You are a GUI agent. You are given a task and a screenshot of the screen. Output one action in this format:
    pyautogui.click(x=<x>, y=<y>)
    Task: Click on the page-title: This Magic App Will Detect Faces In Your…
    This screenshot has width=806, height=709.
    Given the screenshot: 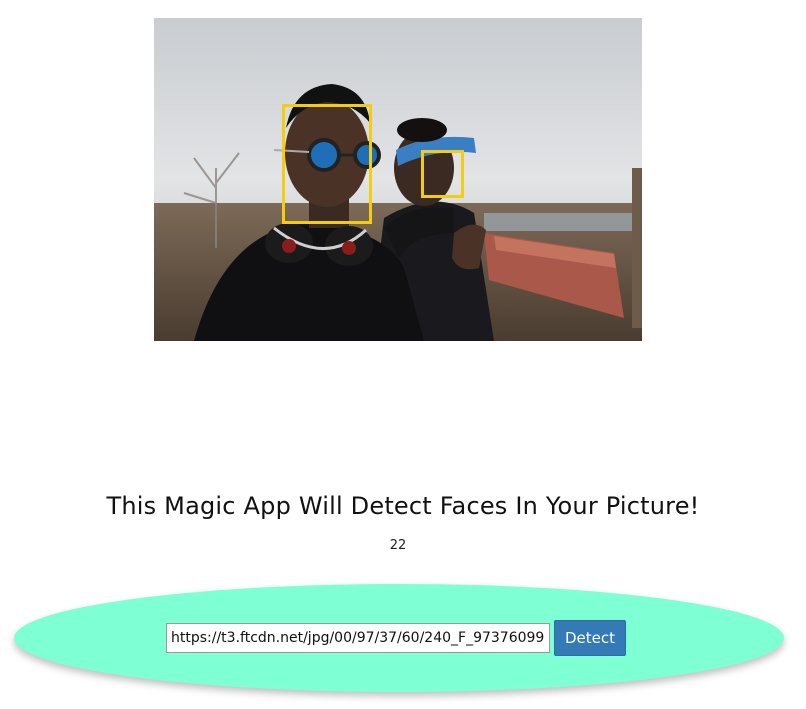 What is the action you would take?
    pyautogui.click(x=403, y=506)
    